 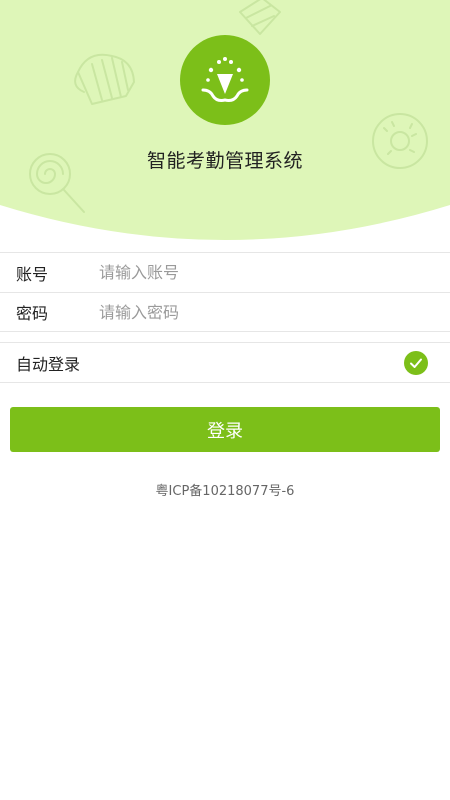 I want to click on password-label: 密码, so click(x=32, y=313).